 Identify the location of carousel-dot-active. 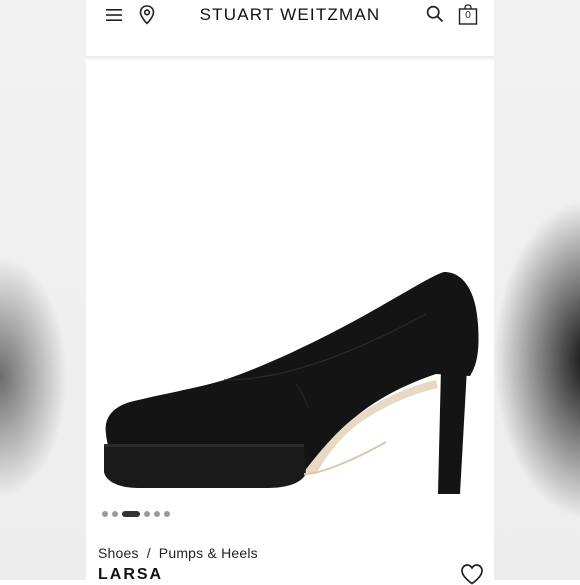
(131, 514).